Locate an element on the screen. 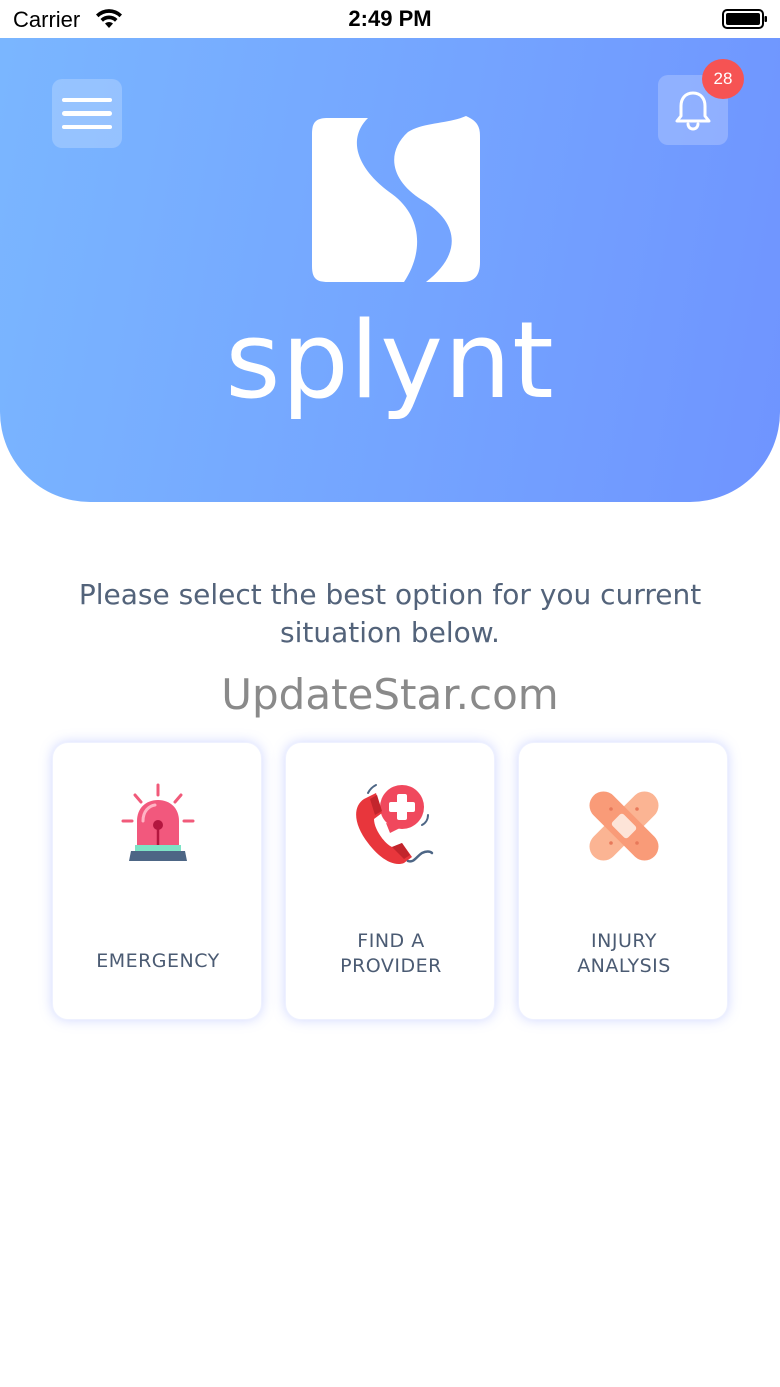 This screenshot has width=780, height=1387. logo-wordmark: splynt is located at coordinates (390, 360).